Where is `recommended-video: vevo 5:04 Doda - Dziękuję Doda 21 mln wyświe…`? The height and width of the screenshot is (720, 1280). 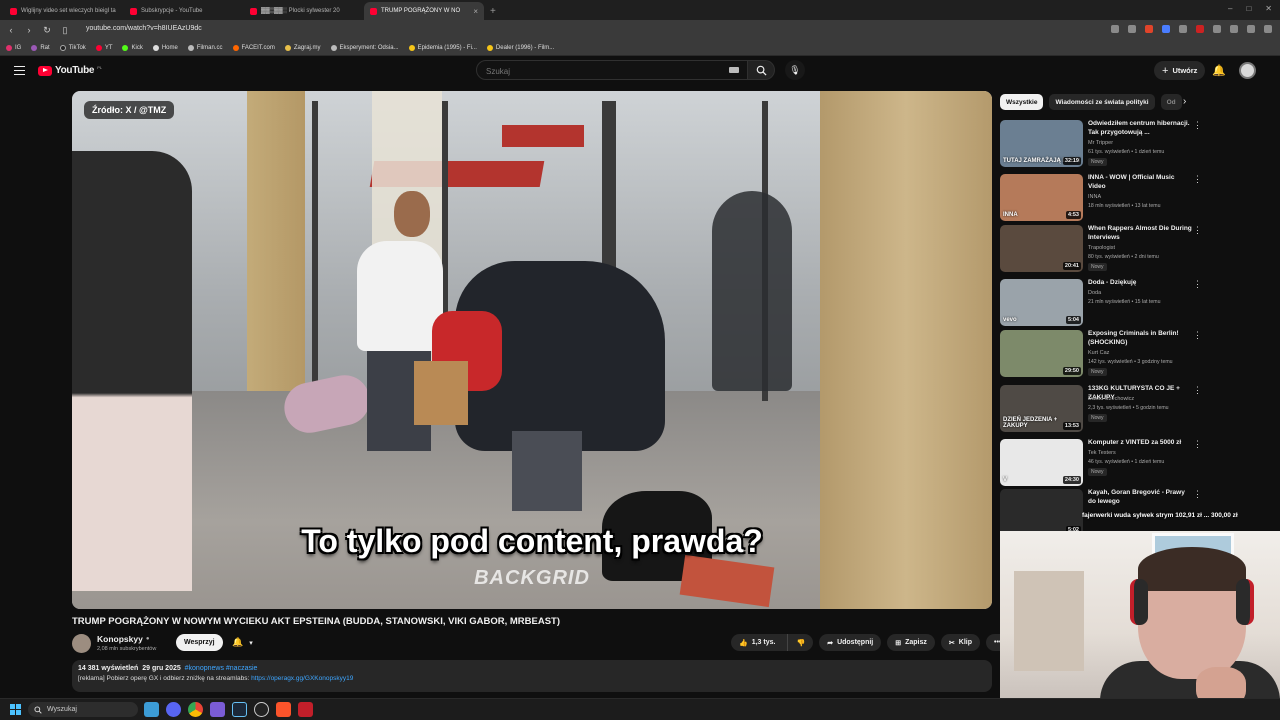 recommended-video: vevo 5:04 Doda - Dziękuję Doda 21 mln wyświe… is located at coordinates (1101, 304).